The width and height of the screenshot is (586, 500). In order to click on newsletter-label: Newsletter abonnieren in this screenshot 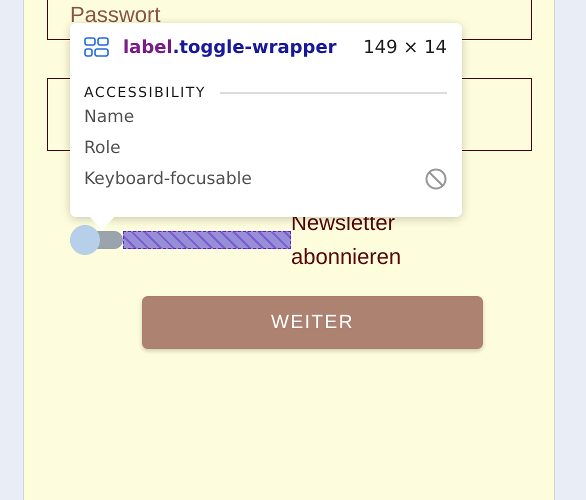, I will do `click(346, 240)`.